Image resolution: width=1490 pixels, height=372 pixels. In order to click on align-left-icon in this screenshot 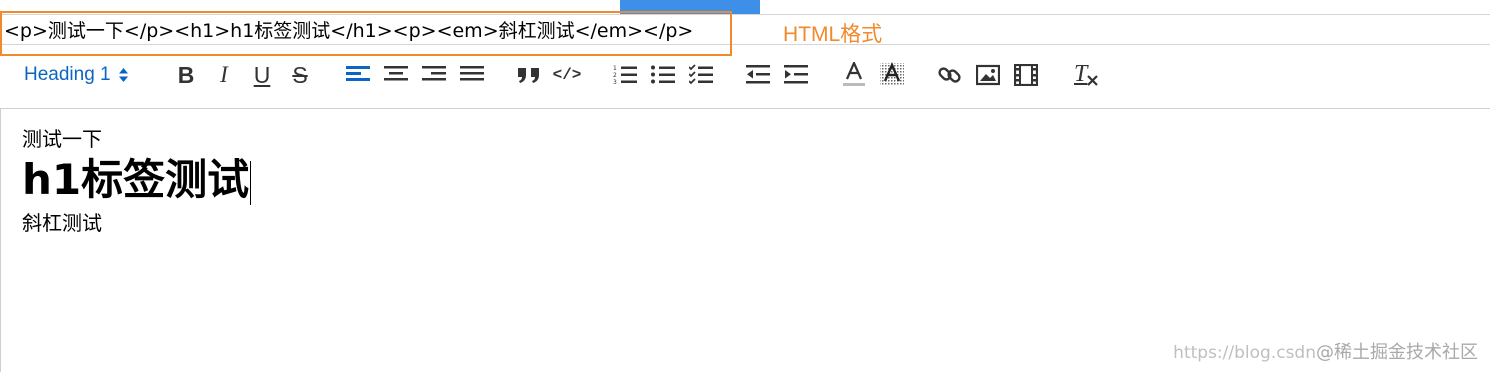, I will do `click(358, 73)`.